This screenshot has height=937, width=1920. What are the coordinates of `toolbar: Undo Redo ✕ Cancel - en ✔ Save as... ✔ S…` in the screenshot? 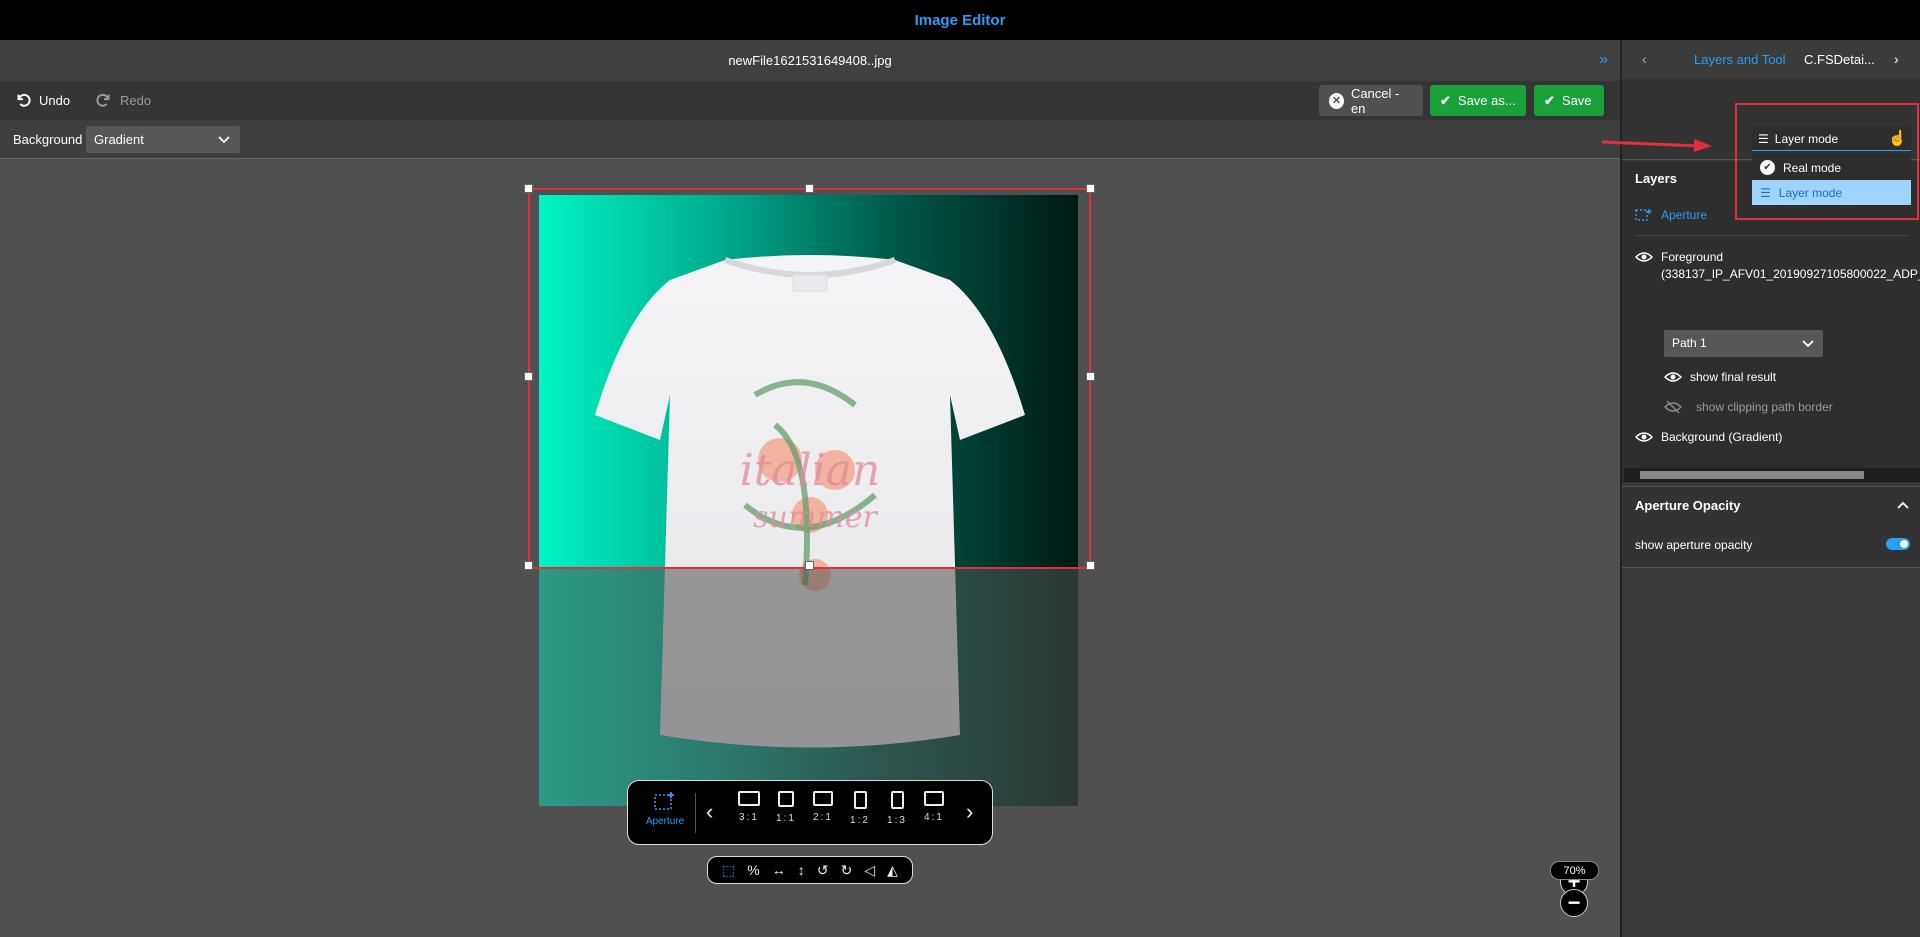 It's located at (810, 100).